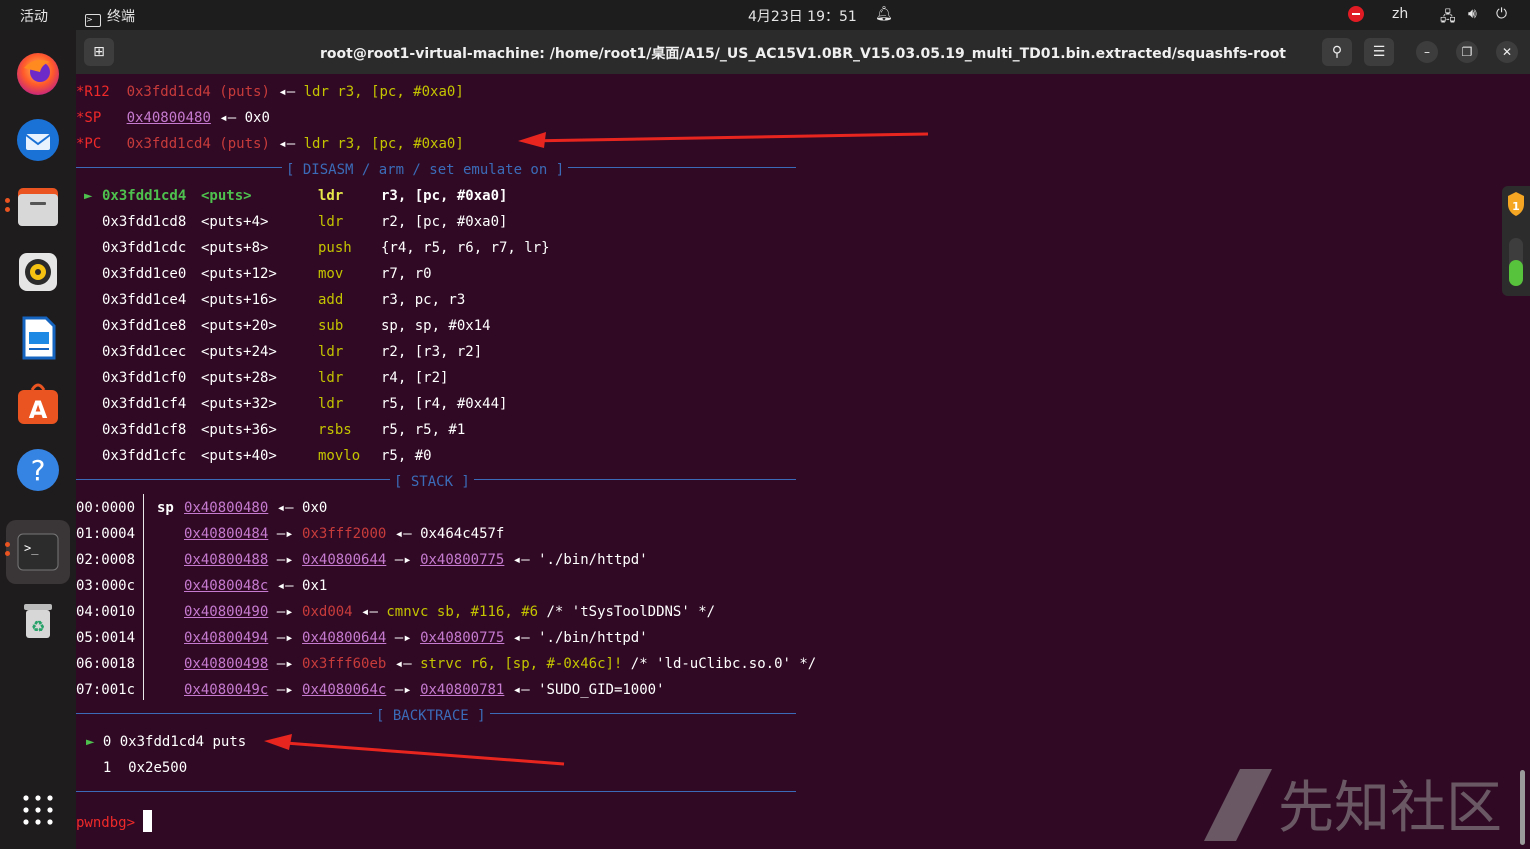 The image size is (1530, 849). Describe the element at coordinates (38, 206) in the screenshot. I see `files-icon` at that location.